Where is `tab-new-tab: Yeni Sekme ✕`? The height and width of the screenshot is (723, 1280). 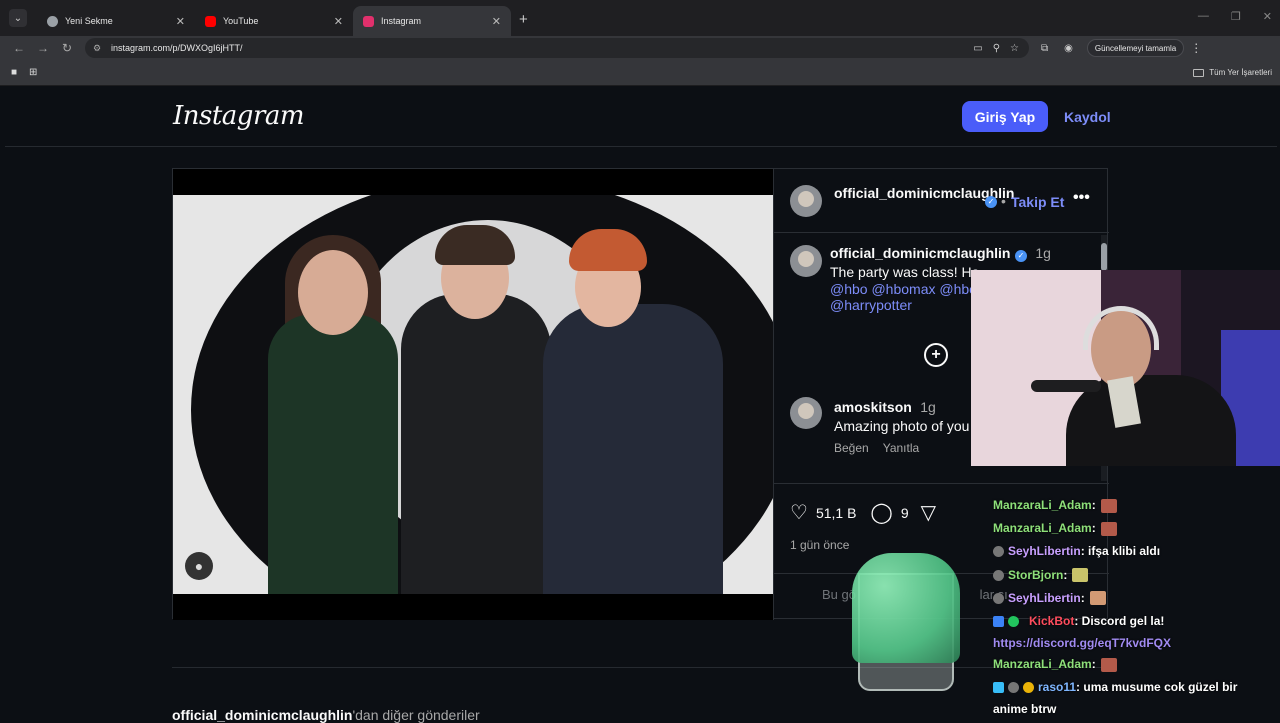
tab-new-tab: Yeni Sekme ✕ is located at coordinates (116, 21).